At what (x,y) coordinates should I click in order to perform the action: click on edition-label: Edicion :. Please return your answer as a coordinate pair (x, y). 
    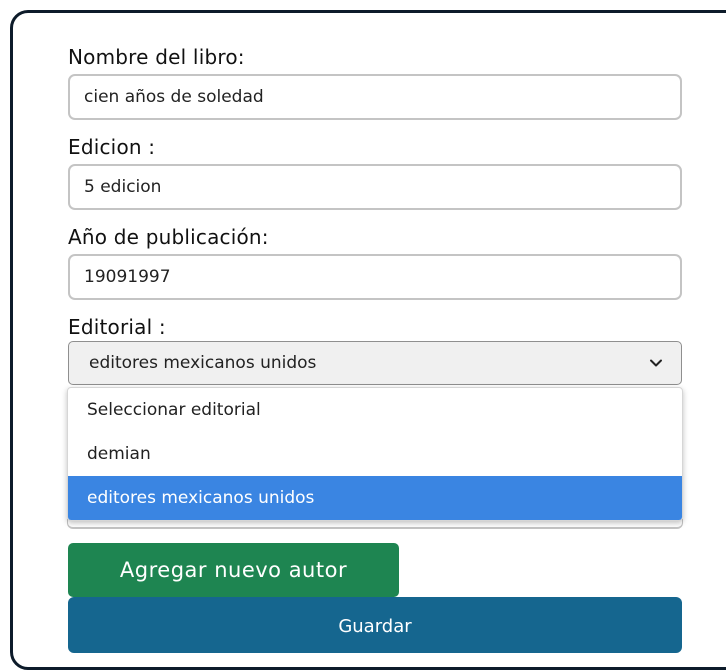
    Looking at the image, I should click on (112, 147).